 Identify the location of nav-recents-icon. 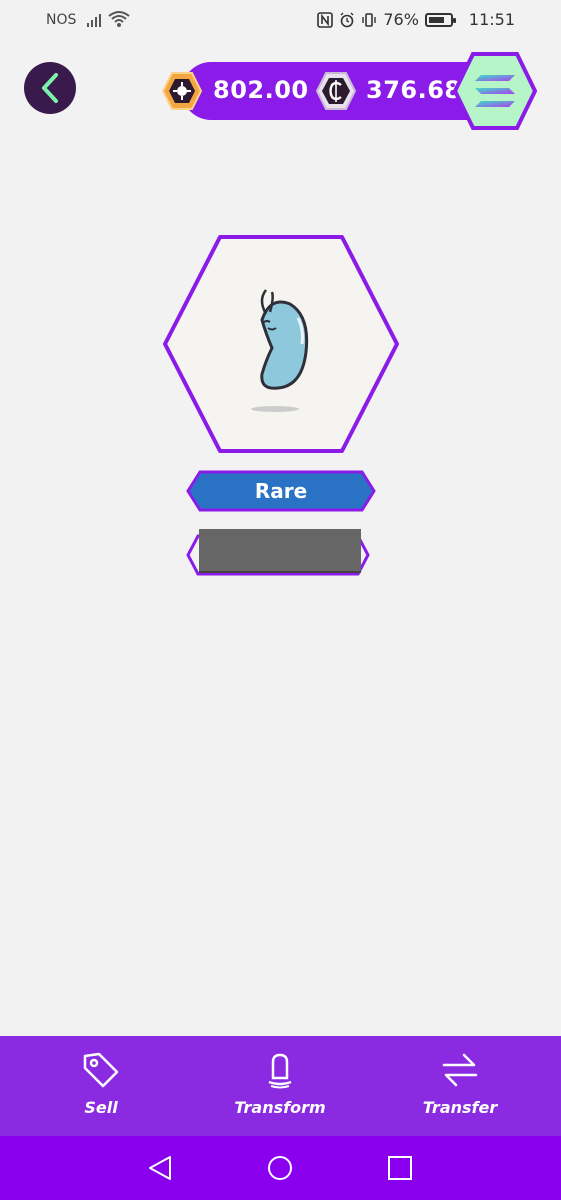
(400, 1168).